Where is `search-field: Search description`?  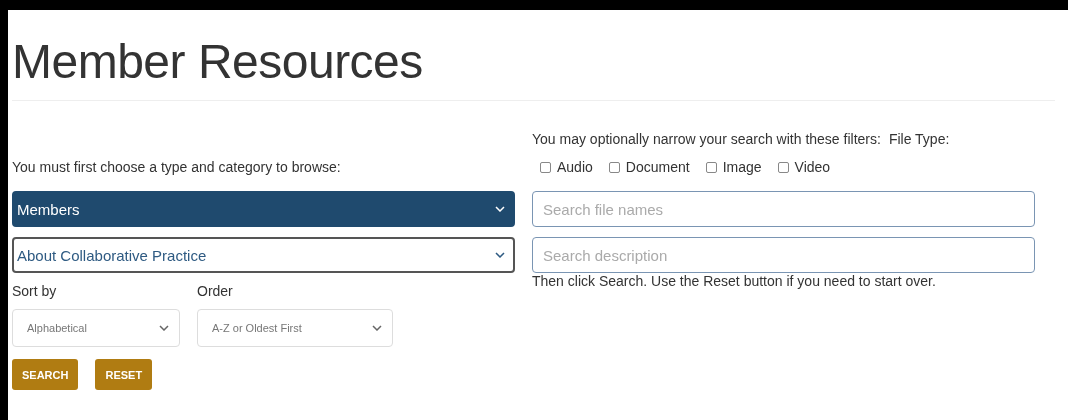
search-field: Search description is located at coordinates (783, 255).